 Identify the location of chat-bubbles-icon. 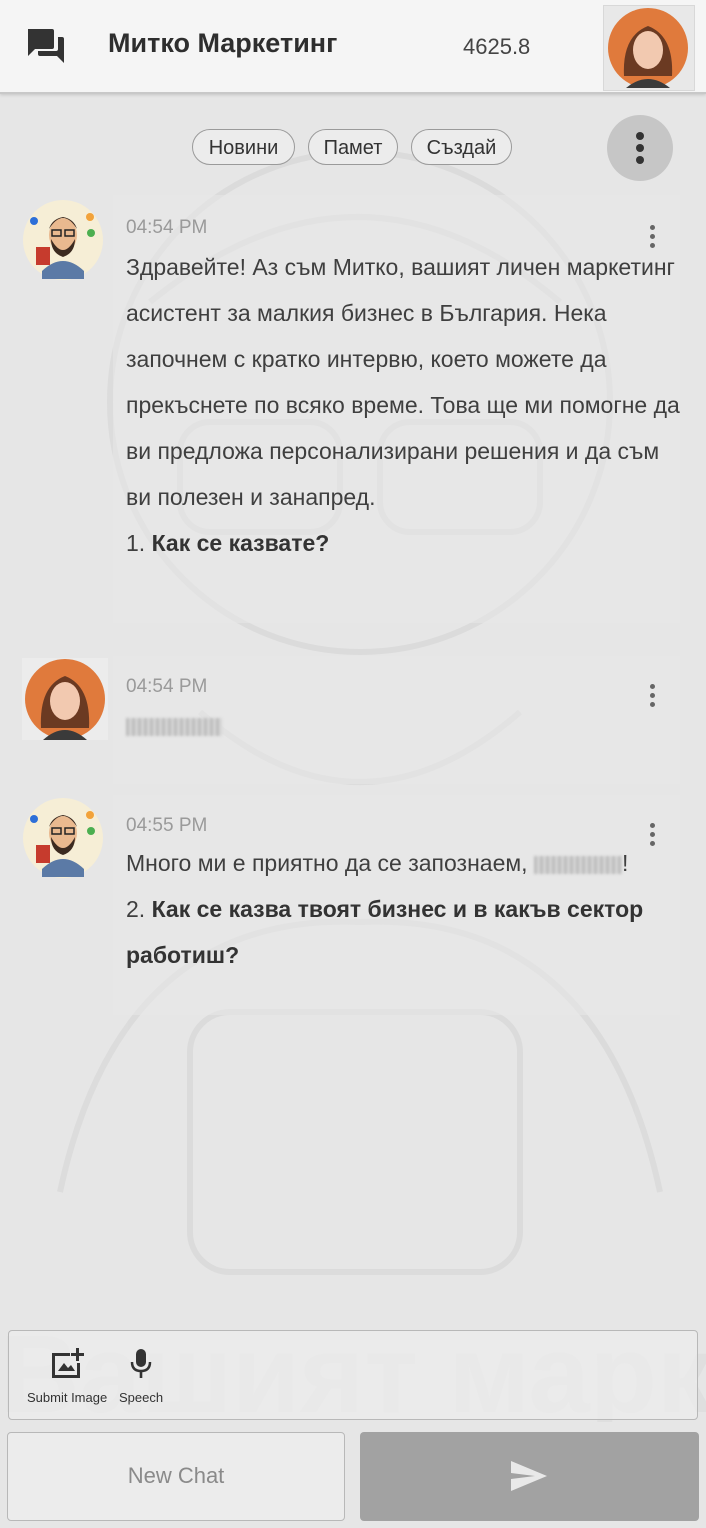
(46, 46).